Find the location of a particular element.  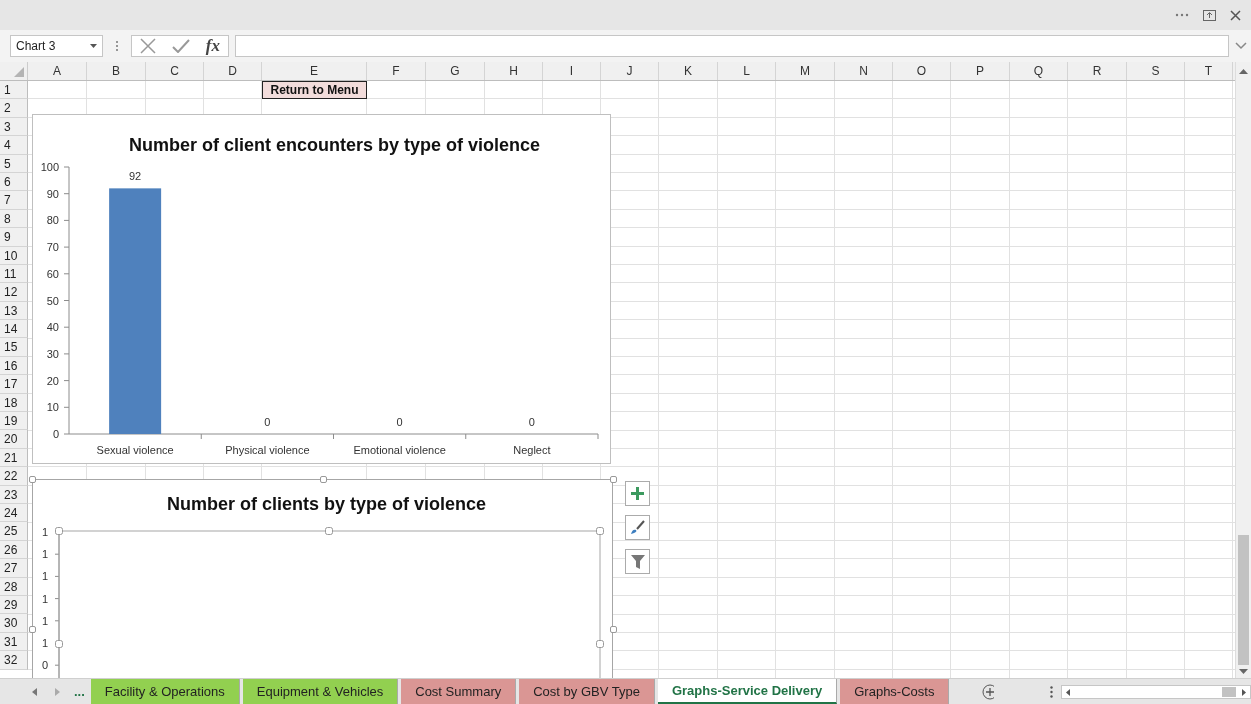

column-header: K is located at coordinates (688, 71).